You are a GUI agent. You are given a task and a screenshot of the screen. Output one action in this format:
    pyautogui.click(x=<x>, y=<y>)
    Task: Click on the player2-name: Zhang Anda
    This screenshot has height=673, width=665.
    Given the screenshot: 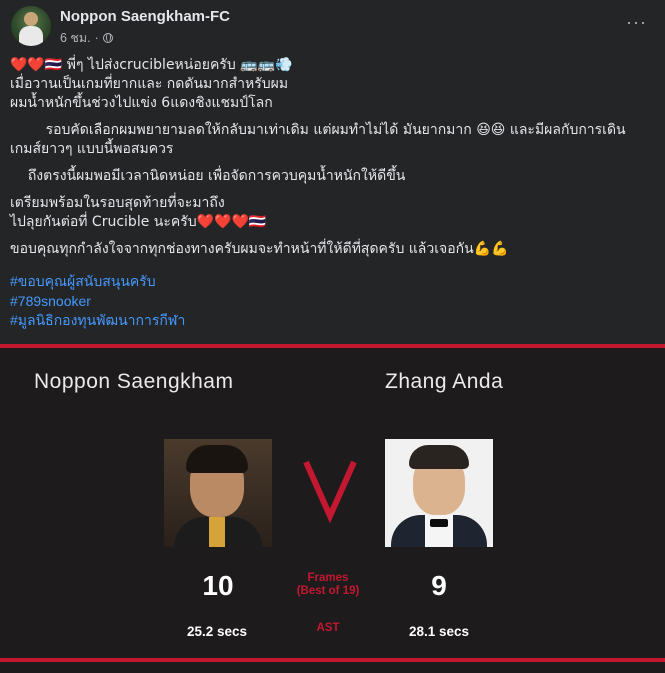 What is the action you would take?
    pyautogui.click(x=444, y=381)
    